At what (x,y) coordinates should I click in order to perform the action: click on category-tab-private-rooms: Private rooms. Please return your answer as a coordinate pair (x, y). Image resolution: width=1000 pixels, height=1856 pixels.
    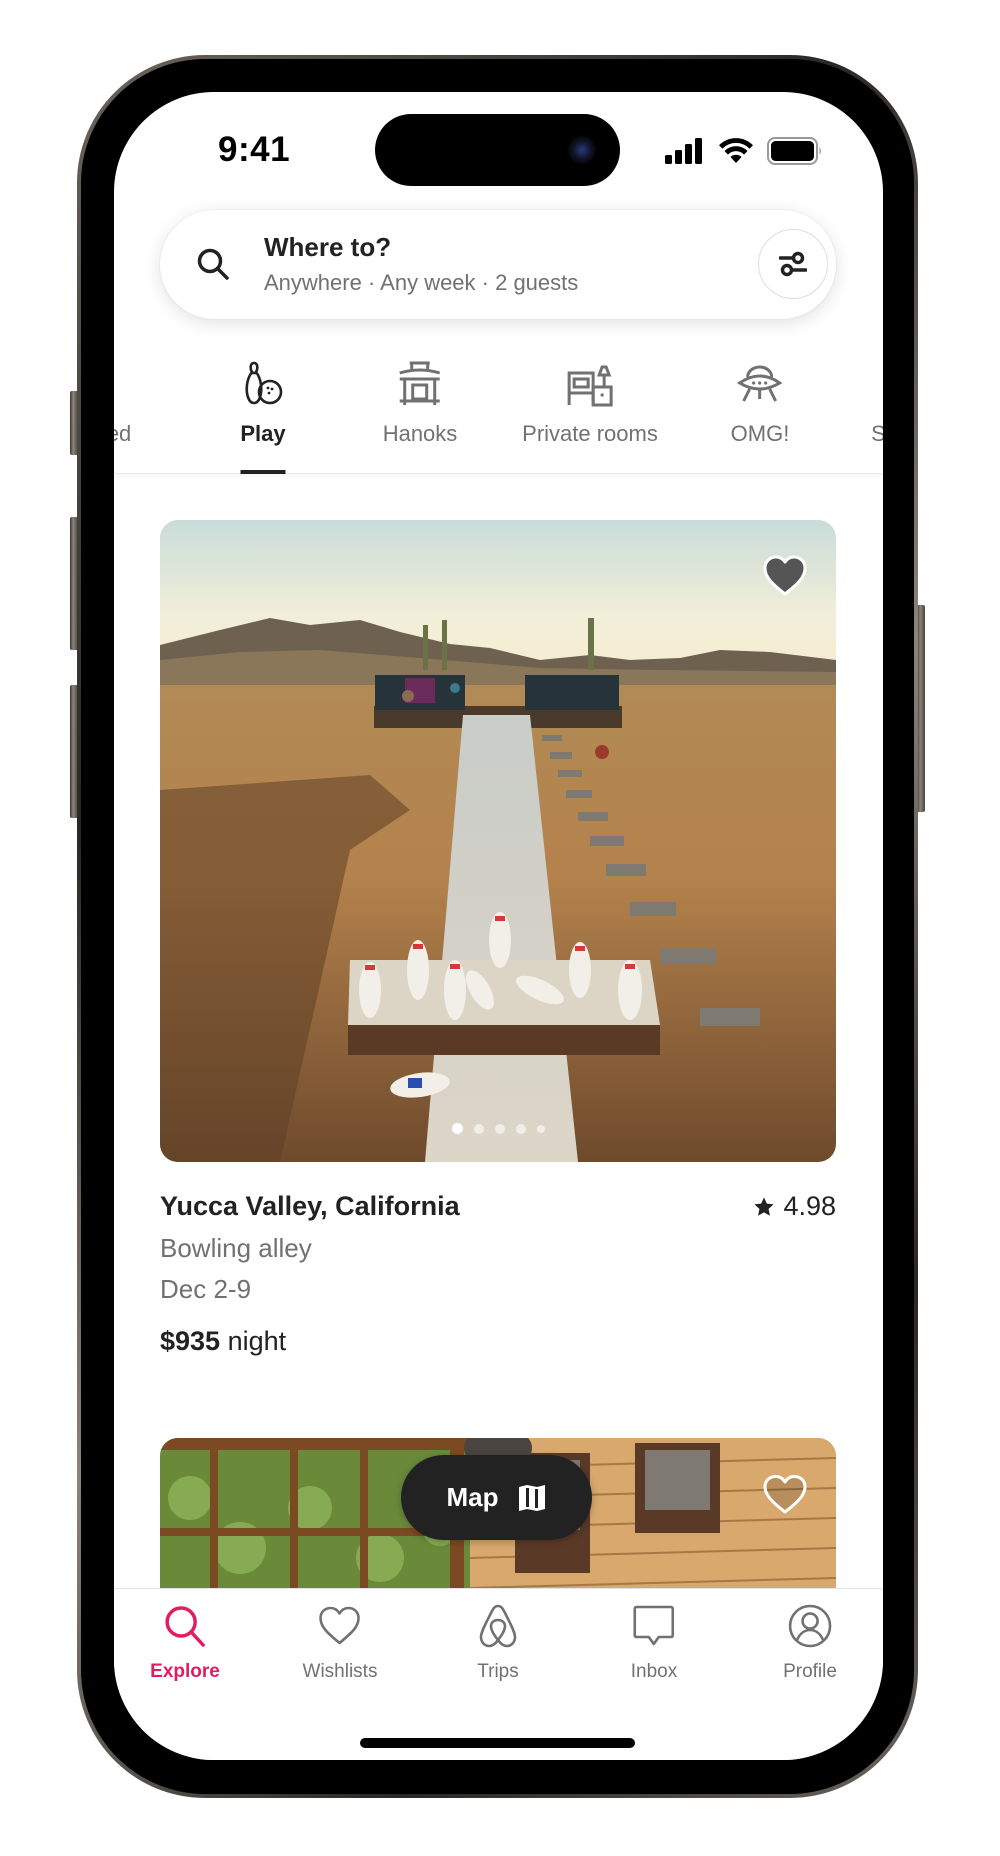
    Looking at the image, I should click on (590, 410).